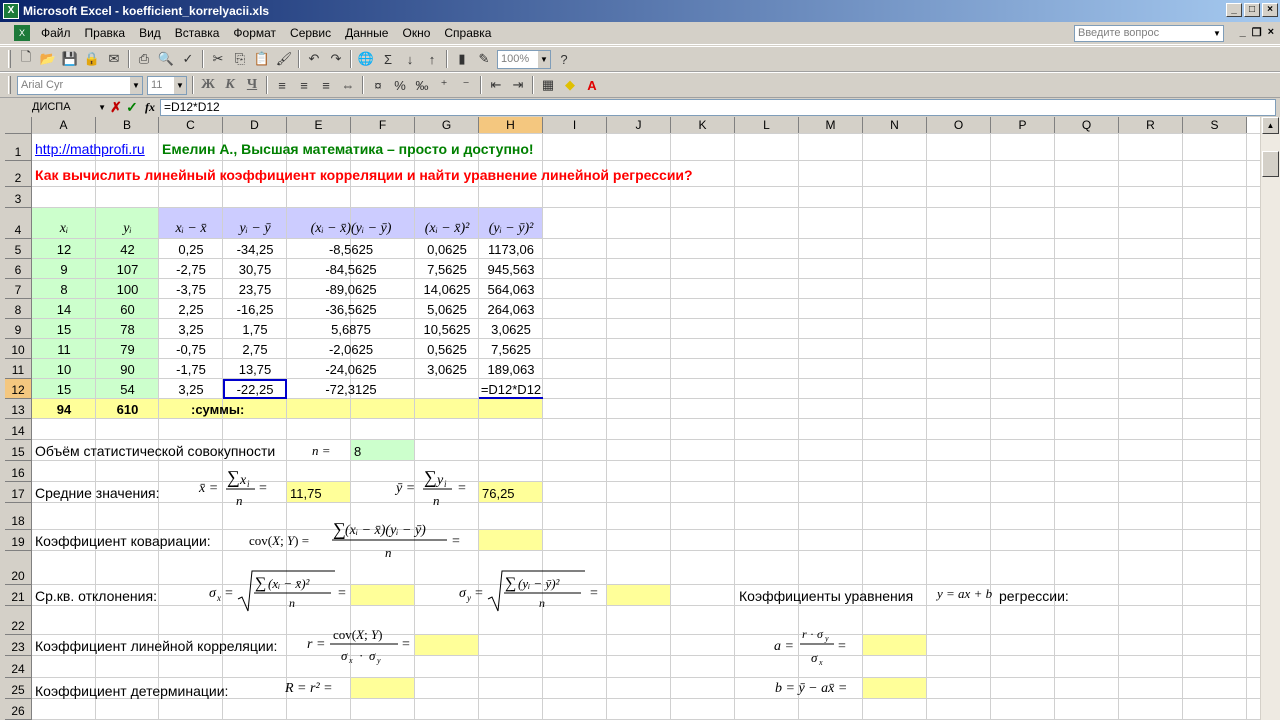  I want to click on cell-y-row7: 100, so click(127, 289).